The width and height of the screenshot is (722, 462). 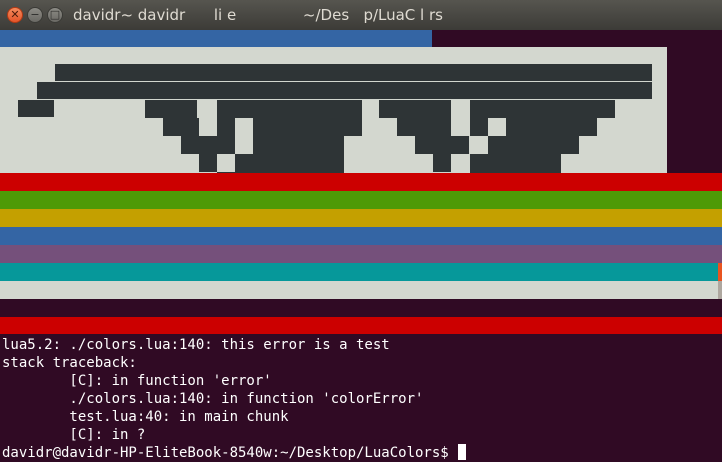 I want to click on minimize-window-button: −, so click(x=35, y=15).